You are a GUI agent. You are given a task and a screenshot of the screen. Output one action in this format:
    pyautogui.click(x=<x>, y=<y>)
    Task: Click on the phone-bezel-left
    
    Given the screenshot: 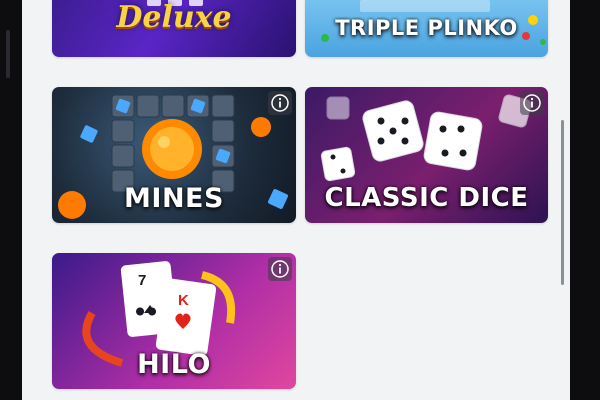 What is the action you would take?
    pyautogui.click(x=11, y=200)
    